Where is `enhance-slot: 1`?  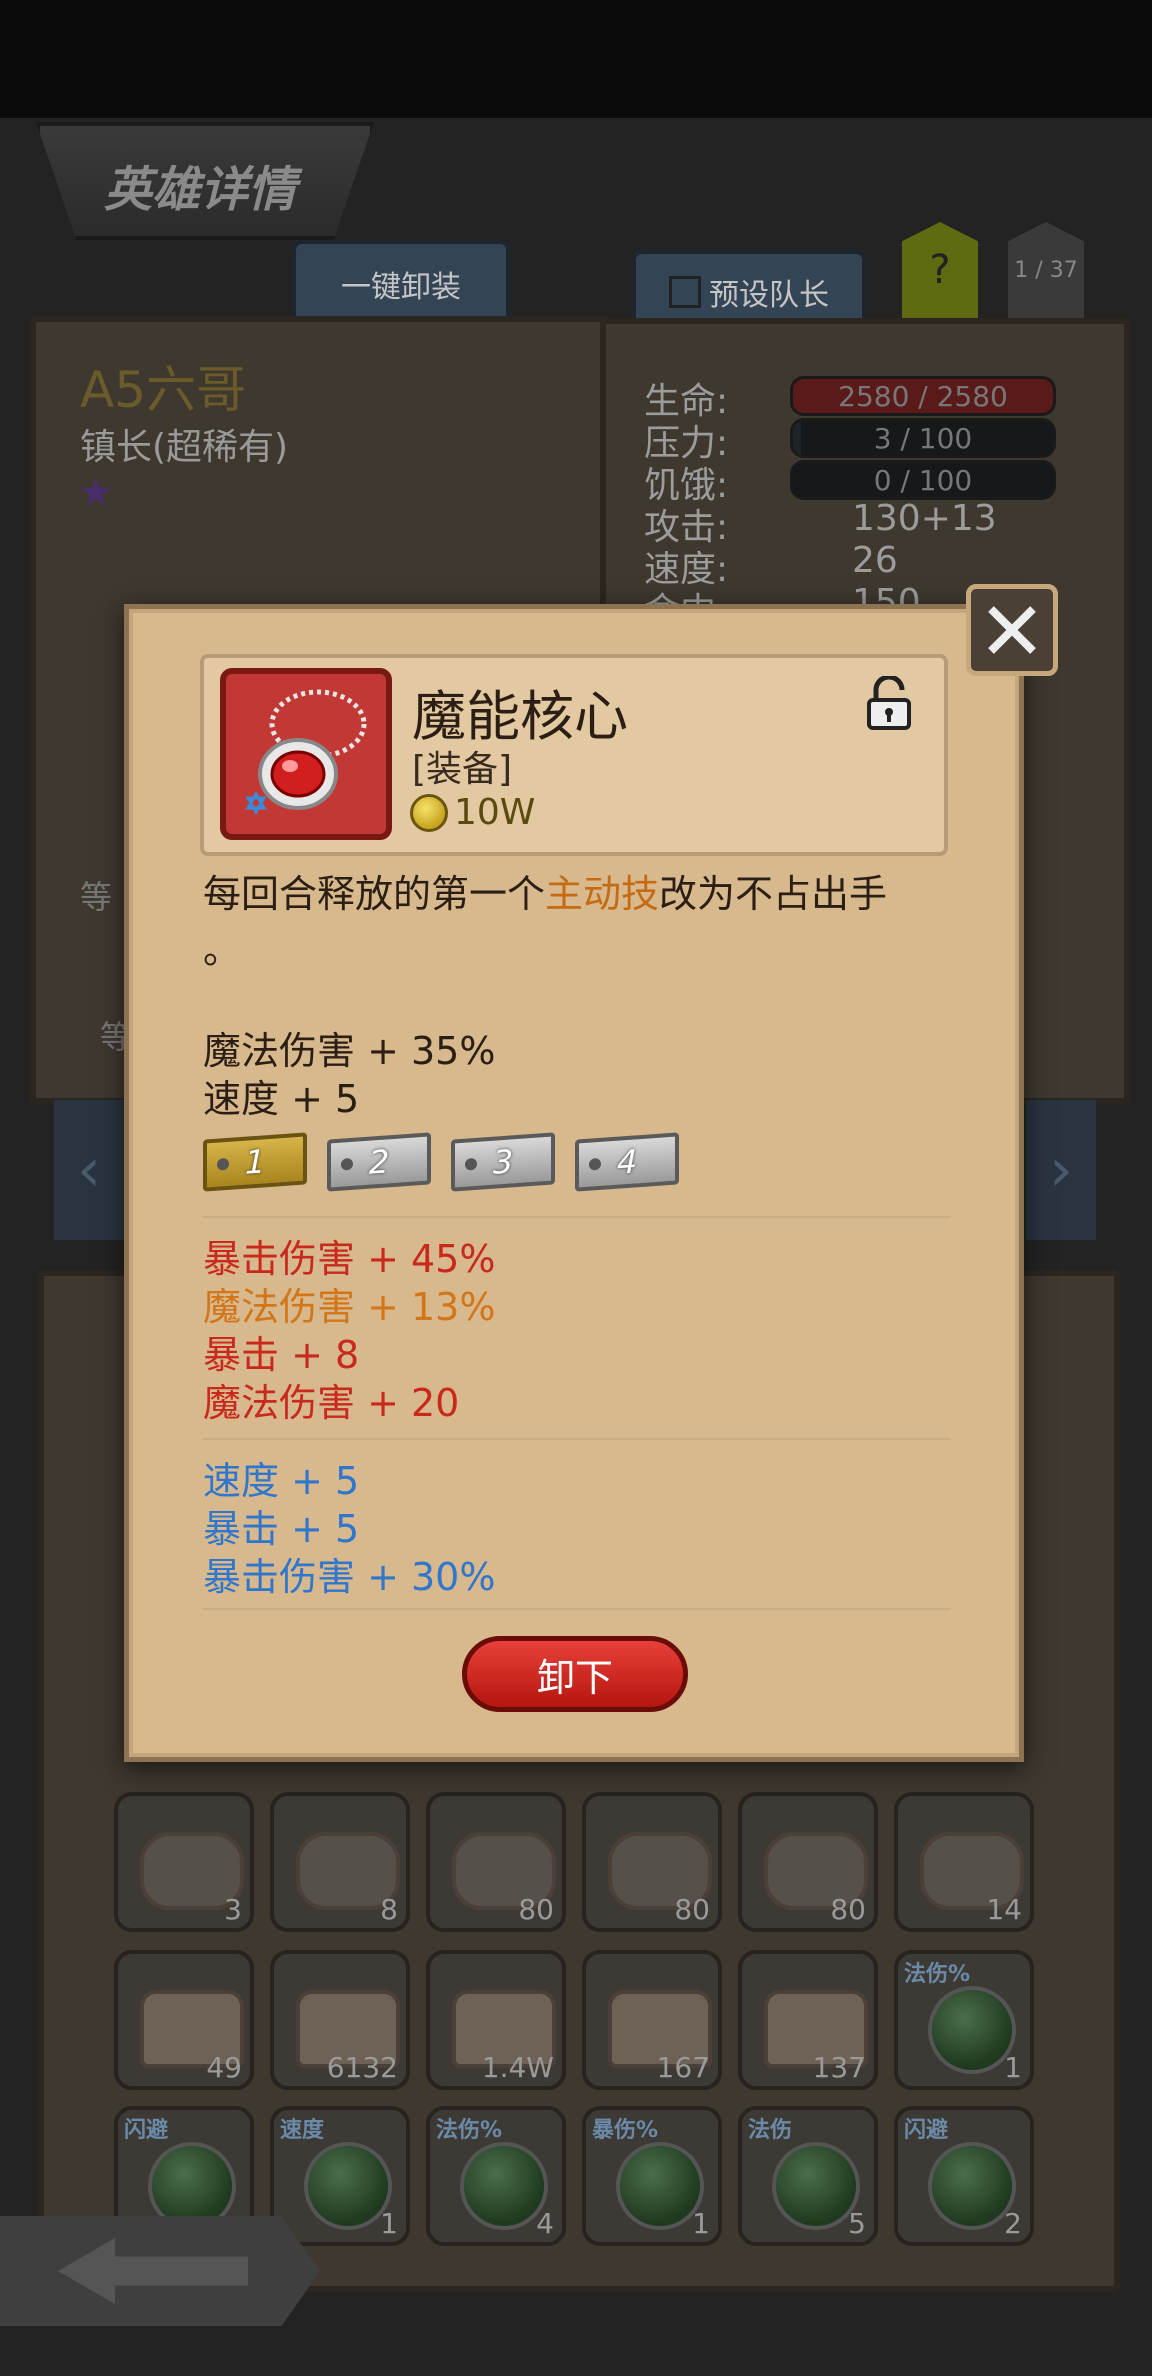
enhance-slot: 1 is located at coordinates (255, 1162).